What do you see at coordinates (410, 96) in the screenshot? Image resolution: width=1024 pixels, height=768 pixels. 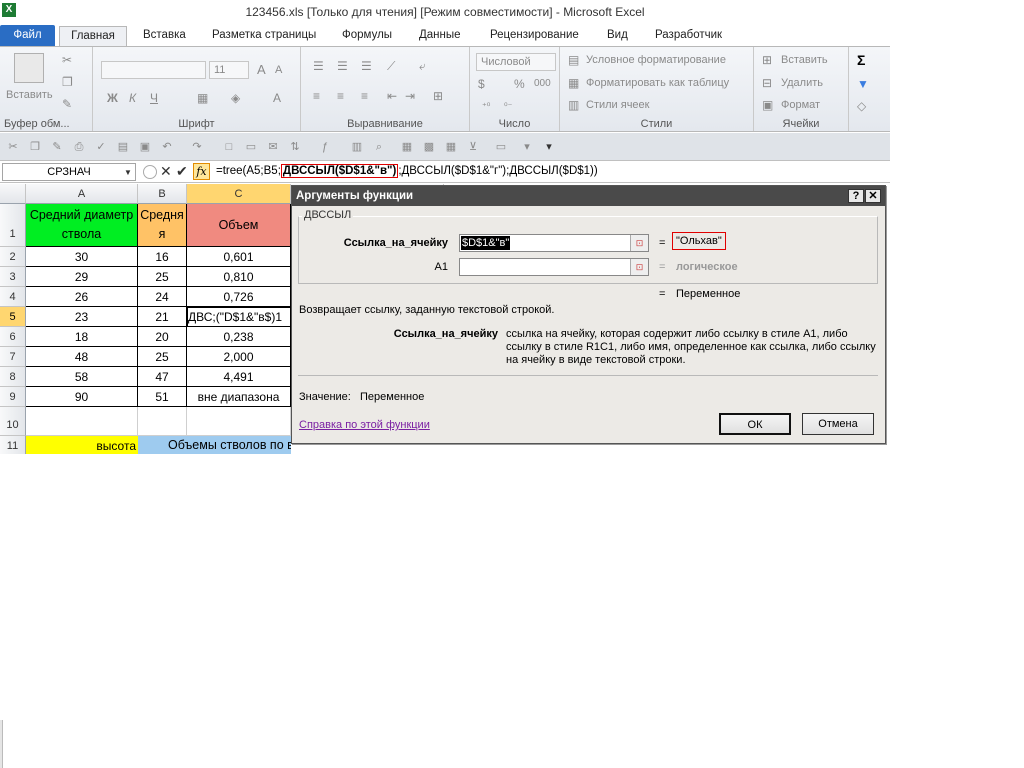 I see `increase-indent-icon: ⇥` at bounding box center [410, 96].